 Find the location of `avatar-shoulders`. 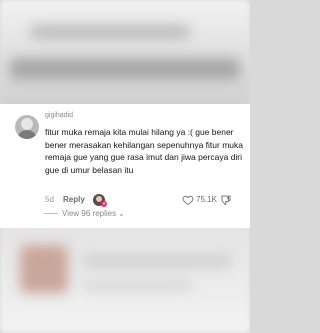

avatar-shoulders is located at coordinates (27, 134).